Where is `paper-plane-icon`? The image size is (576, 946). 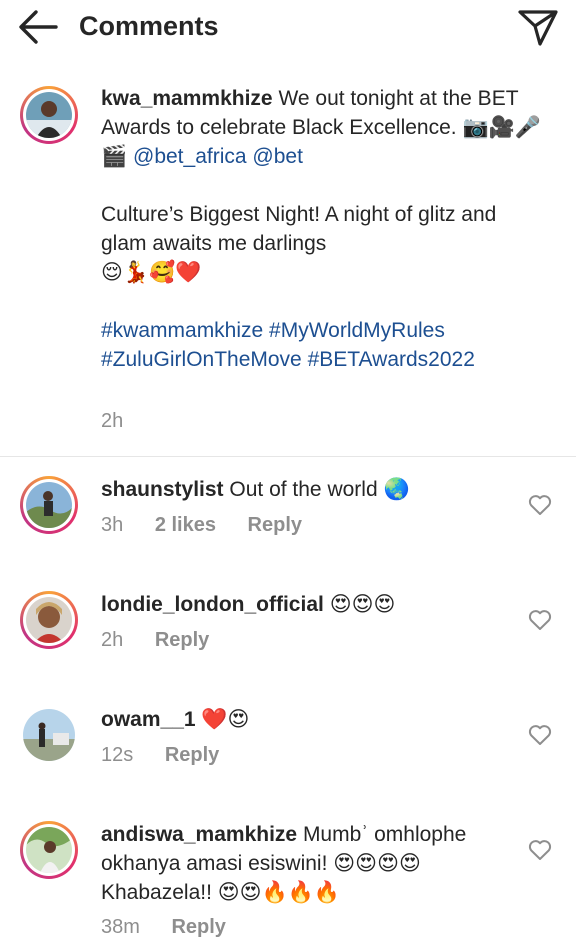
paper-plane-icon is located at coordinates (538, 28).